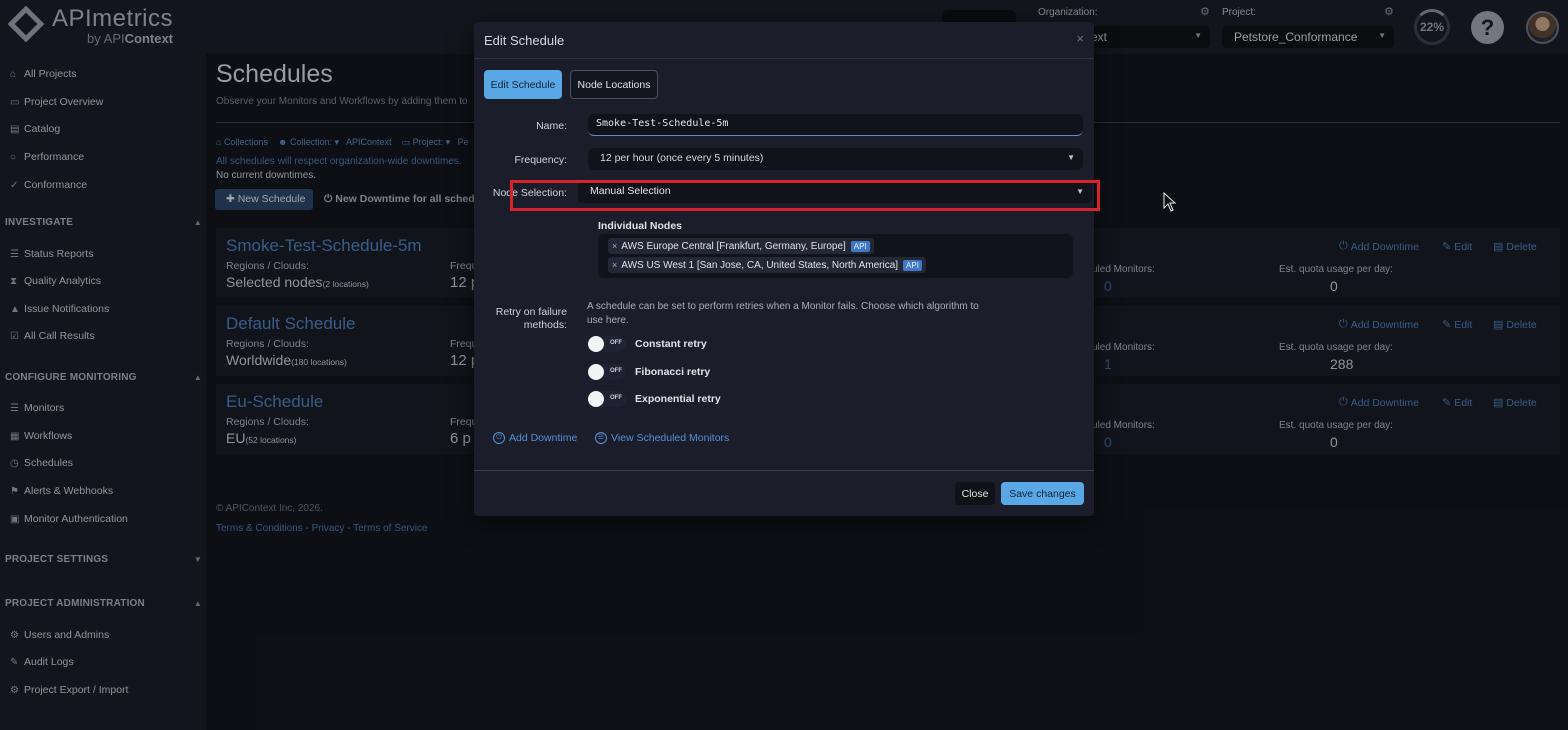  What do you see at coordinates (835, 125) in the screenshot?
I see `name-input: Smoke-Test-Schedule-5m` at bounding box center [835, 125].